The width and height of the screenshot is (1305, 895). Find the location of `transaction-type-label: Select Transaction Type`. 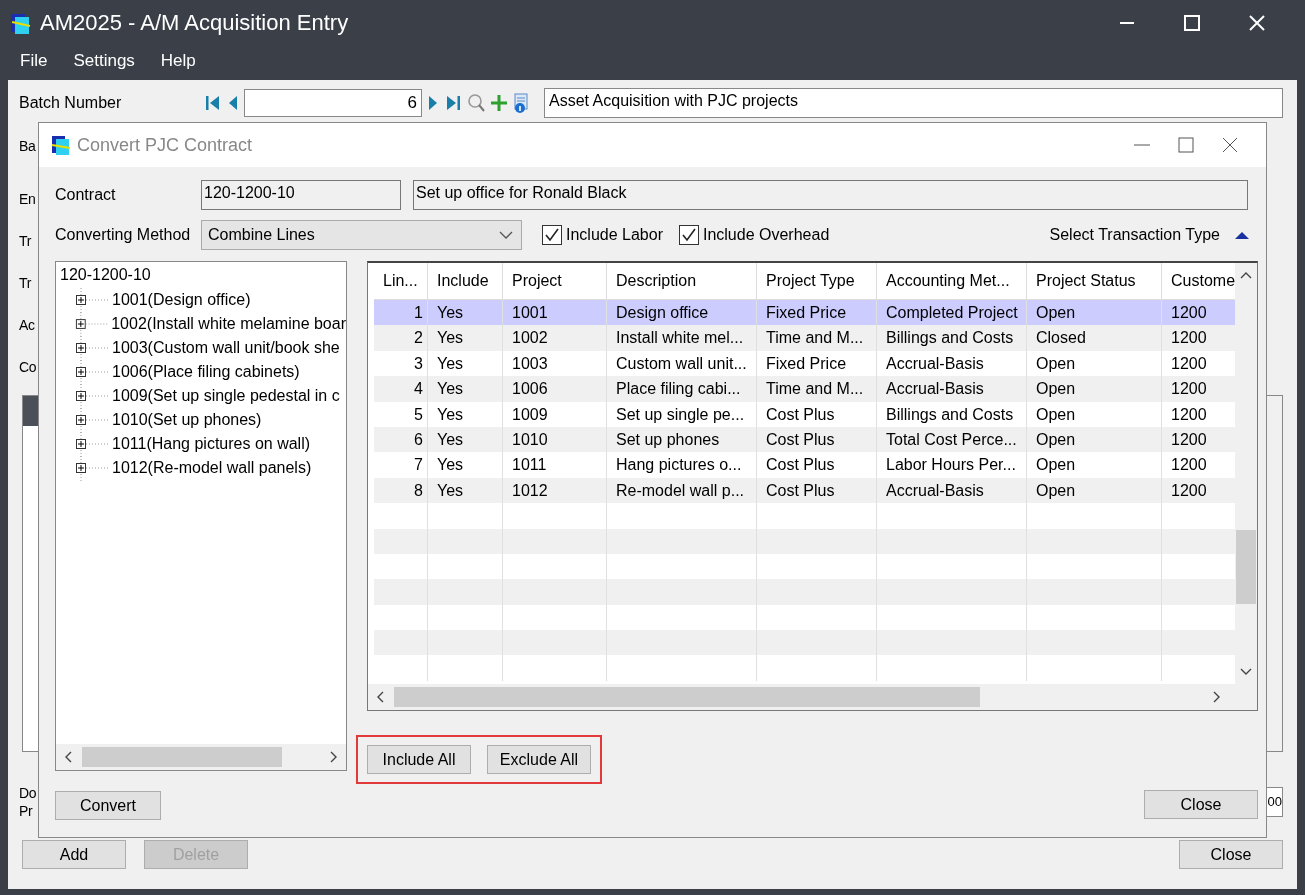

transaction-type-label: Select Transaction Type is located at coordinates (1134, 235).